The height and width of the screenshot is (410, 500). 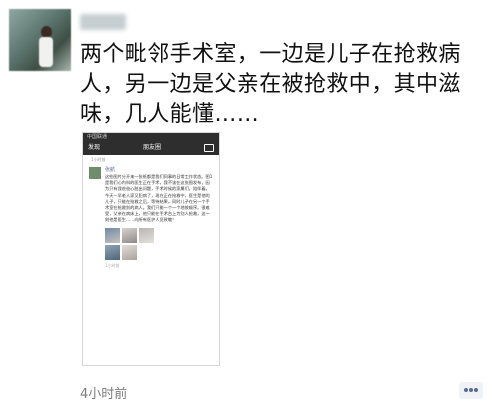 I want to click on nav-bar: 发现 朋友圈, so click(x=151, y=148).